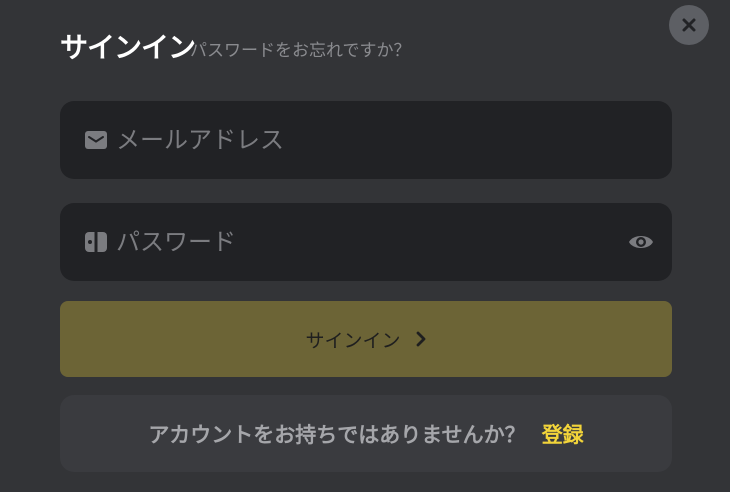 This screenshot has height=492, width=730. Describe the element at coordinates (420, 339) in the screenshot. I see `chevron-right-icon` at that location.